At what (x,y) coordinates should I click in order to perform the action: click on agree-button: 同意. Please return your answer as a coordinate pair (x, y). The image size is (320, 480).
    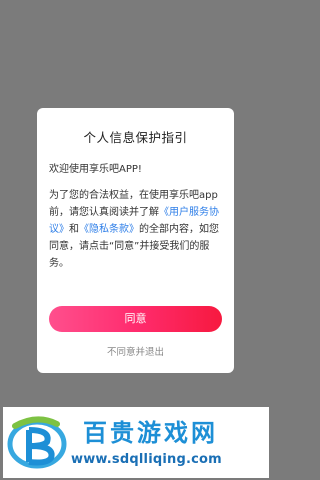
    Looking at the image, I should click on (135, 319).